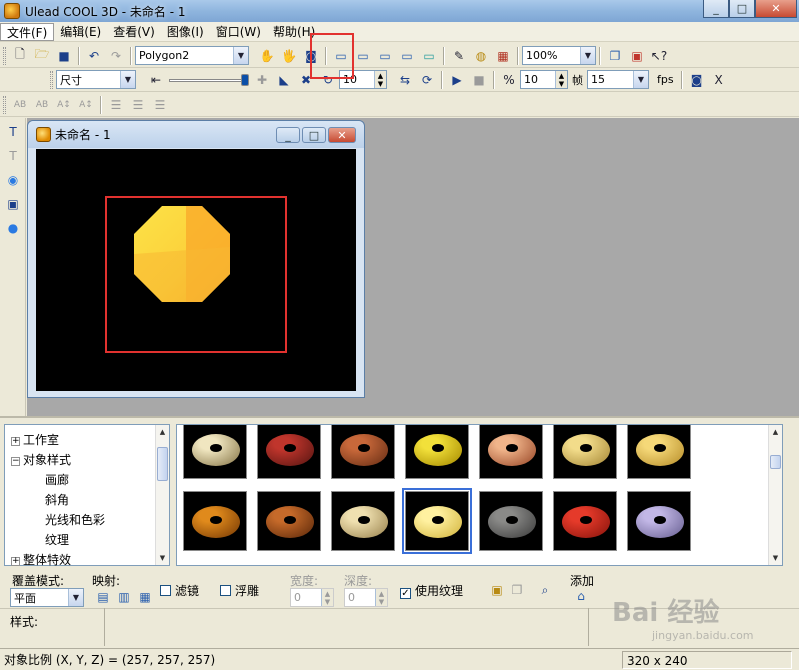  I want to click on chart-icon: ▦, so click(503, 56).